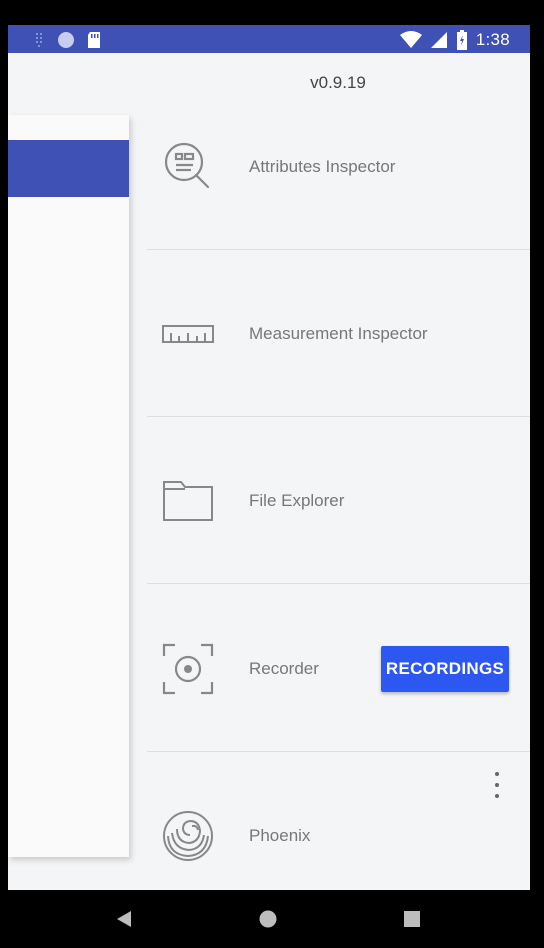 The image size is (544, 948). Describe the element at coordinates (461, 40) in the screenshot. I see `battery-icon` at that location.